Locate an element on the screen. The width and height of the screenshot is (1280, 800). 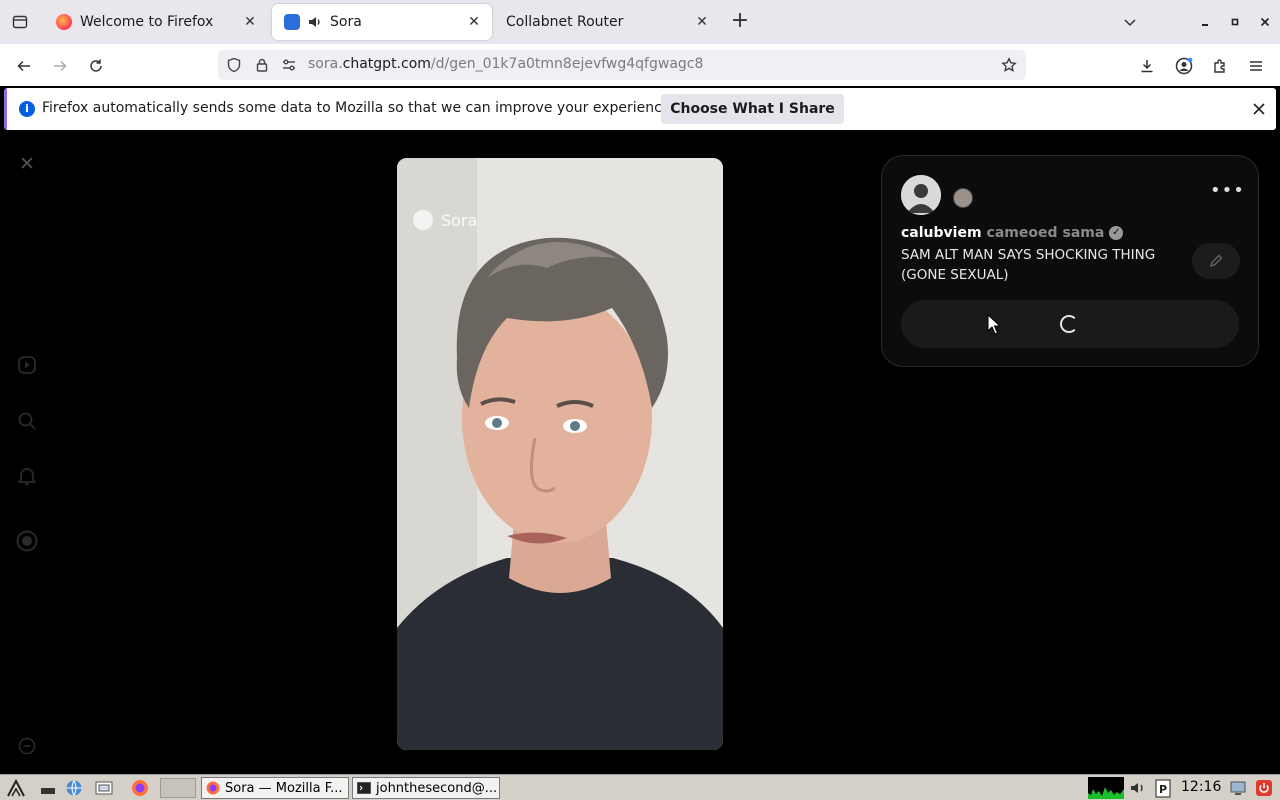
arrow-left-icon is located at coordinates (23, 66).